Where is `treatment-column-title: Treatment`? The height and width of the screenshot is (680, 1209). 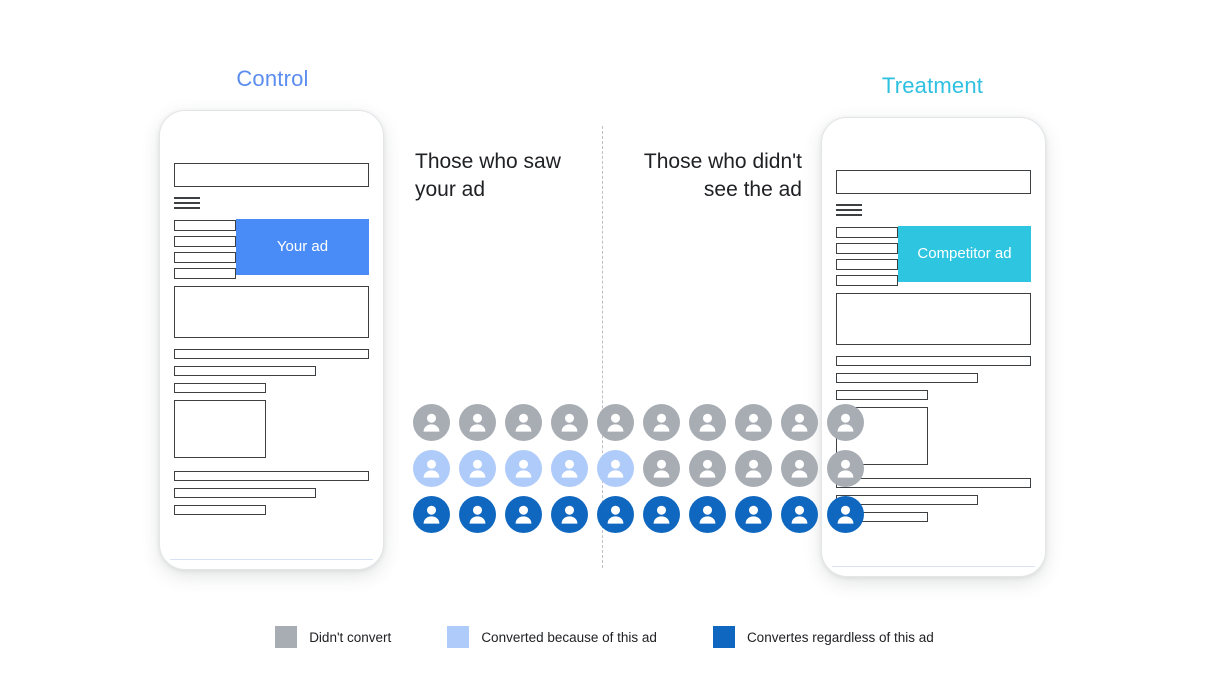 treatment-column-title: Treatment is located at coordinates (932, 85).